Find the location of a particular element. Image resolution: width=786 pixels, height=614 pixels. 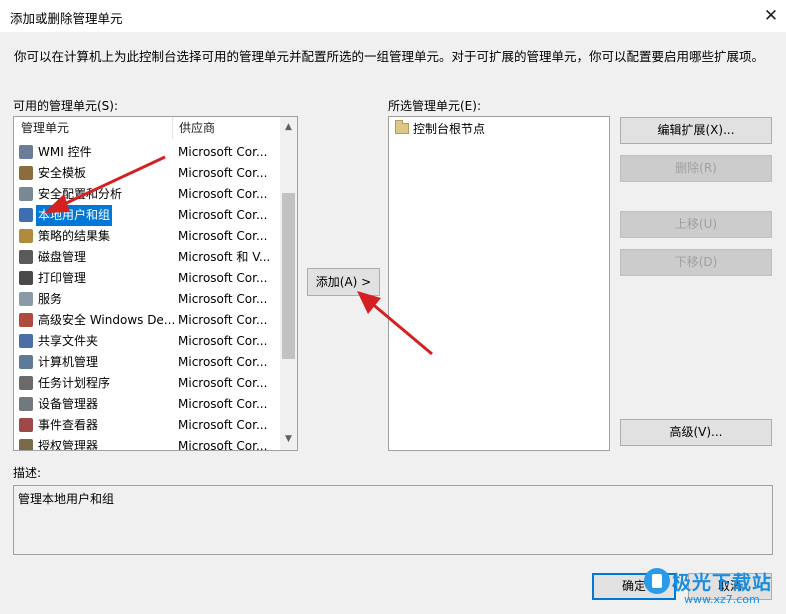

watermark: 极光下载站 www.xz7.com is located at coordinates (713, 588).